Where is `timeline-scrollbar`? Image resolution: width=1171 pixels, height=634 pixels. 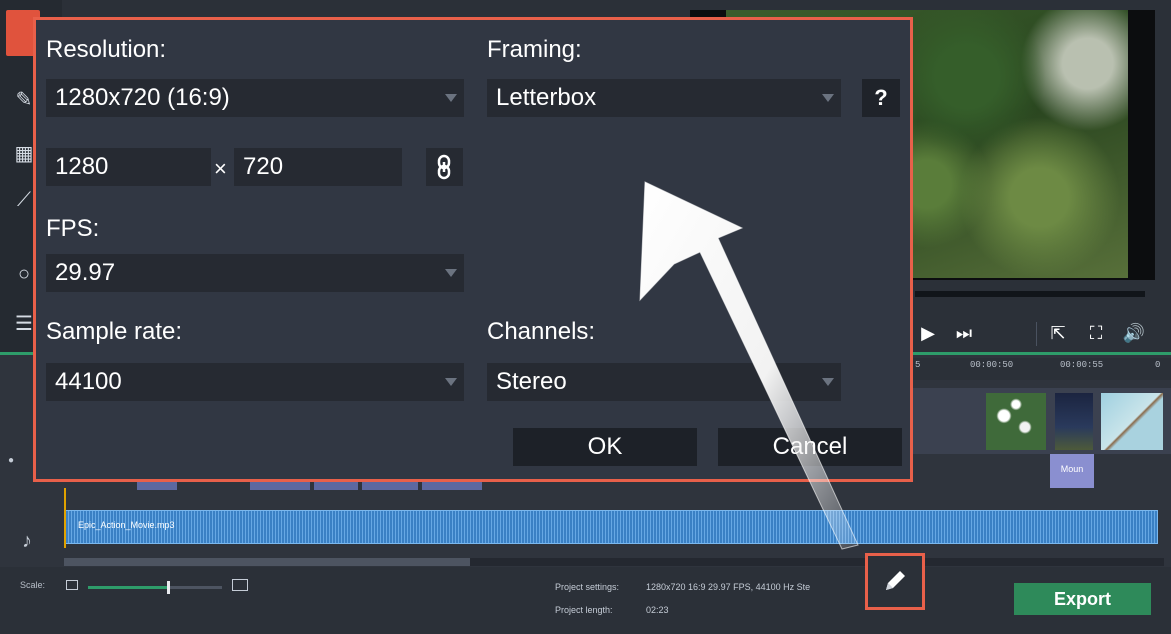 timeline-scrollbar is located at coordinates (614, 562).